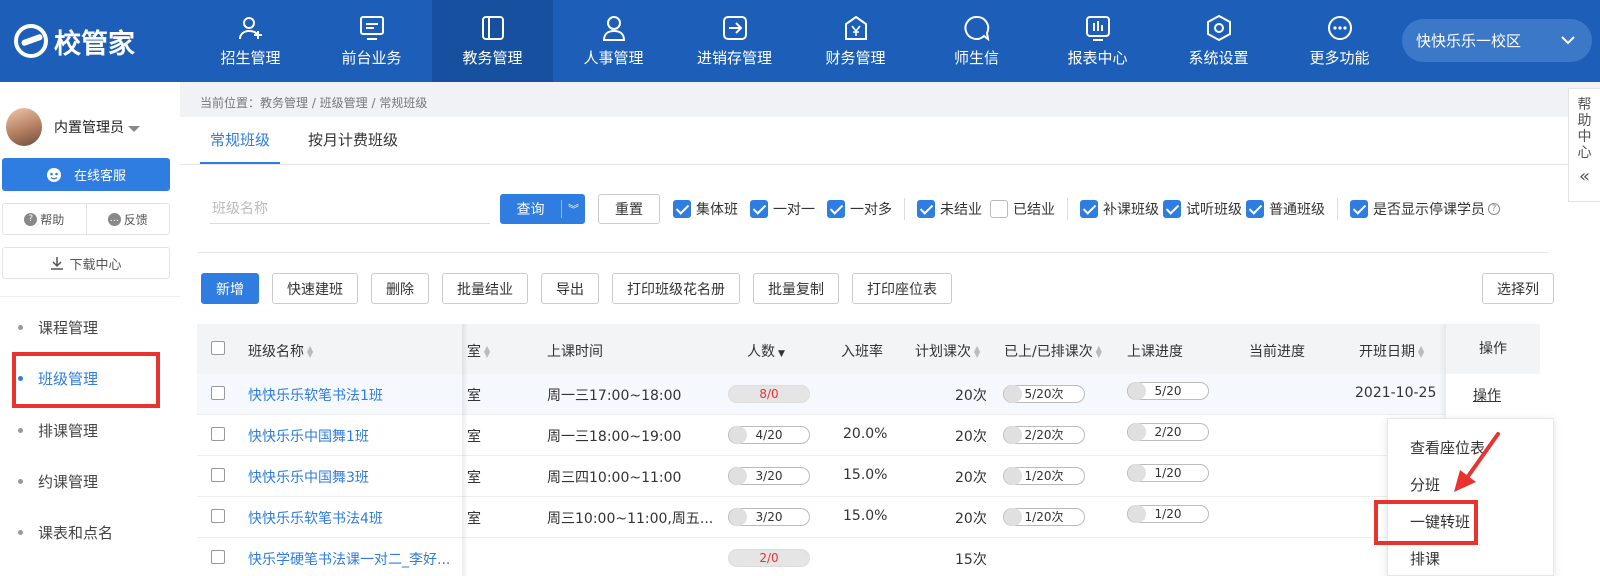 Image resolution: width=1600 pixels, height=576 pixels. What do you see at coordinates (1202, 209) in the screenshot?
I see `checkbox-trial-class: 试听班级` at bounding box center [1202, 209].